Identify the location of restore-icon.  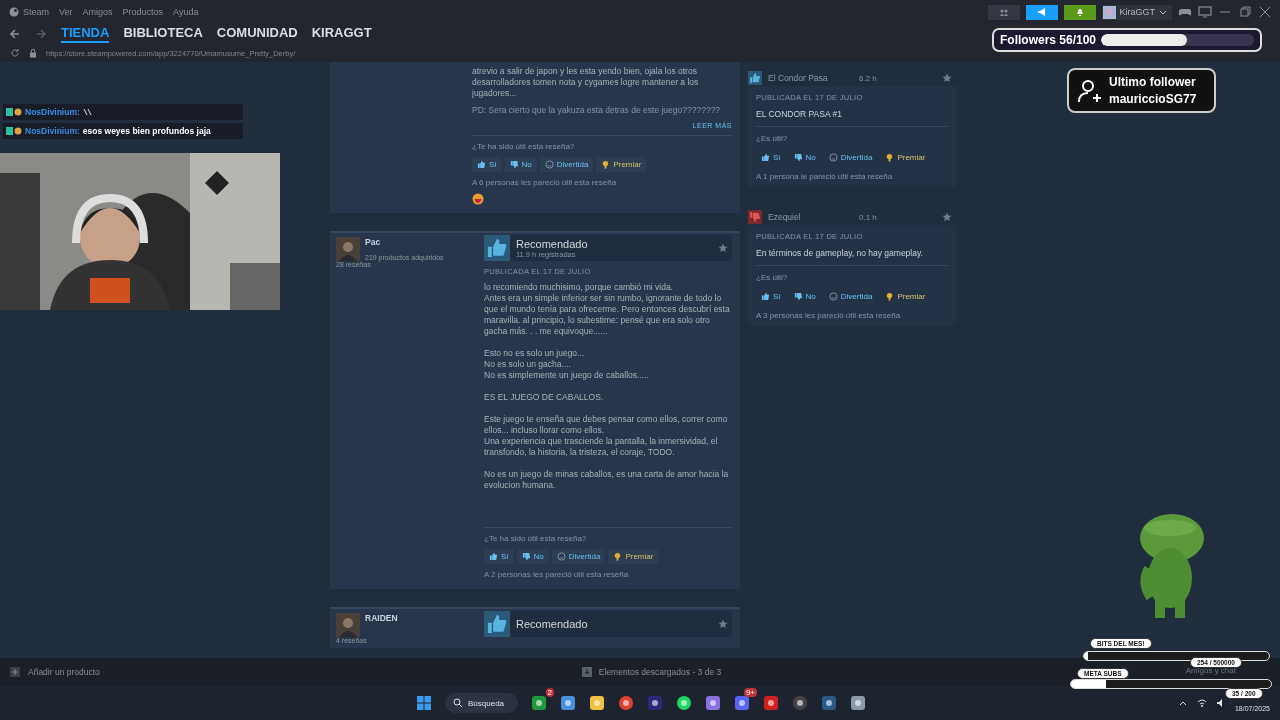
(1245, 12).